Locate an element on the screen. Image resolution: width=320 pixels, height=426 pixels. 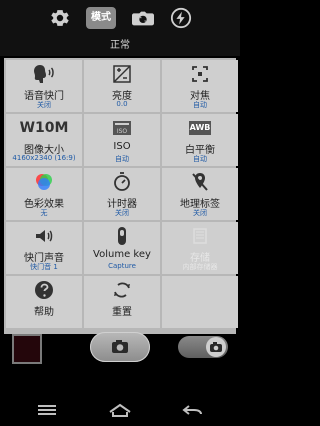
camera-toggle-knob is located at coordinates (216, 347).